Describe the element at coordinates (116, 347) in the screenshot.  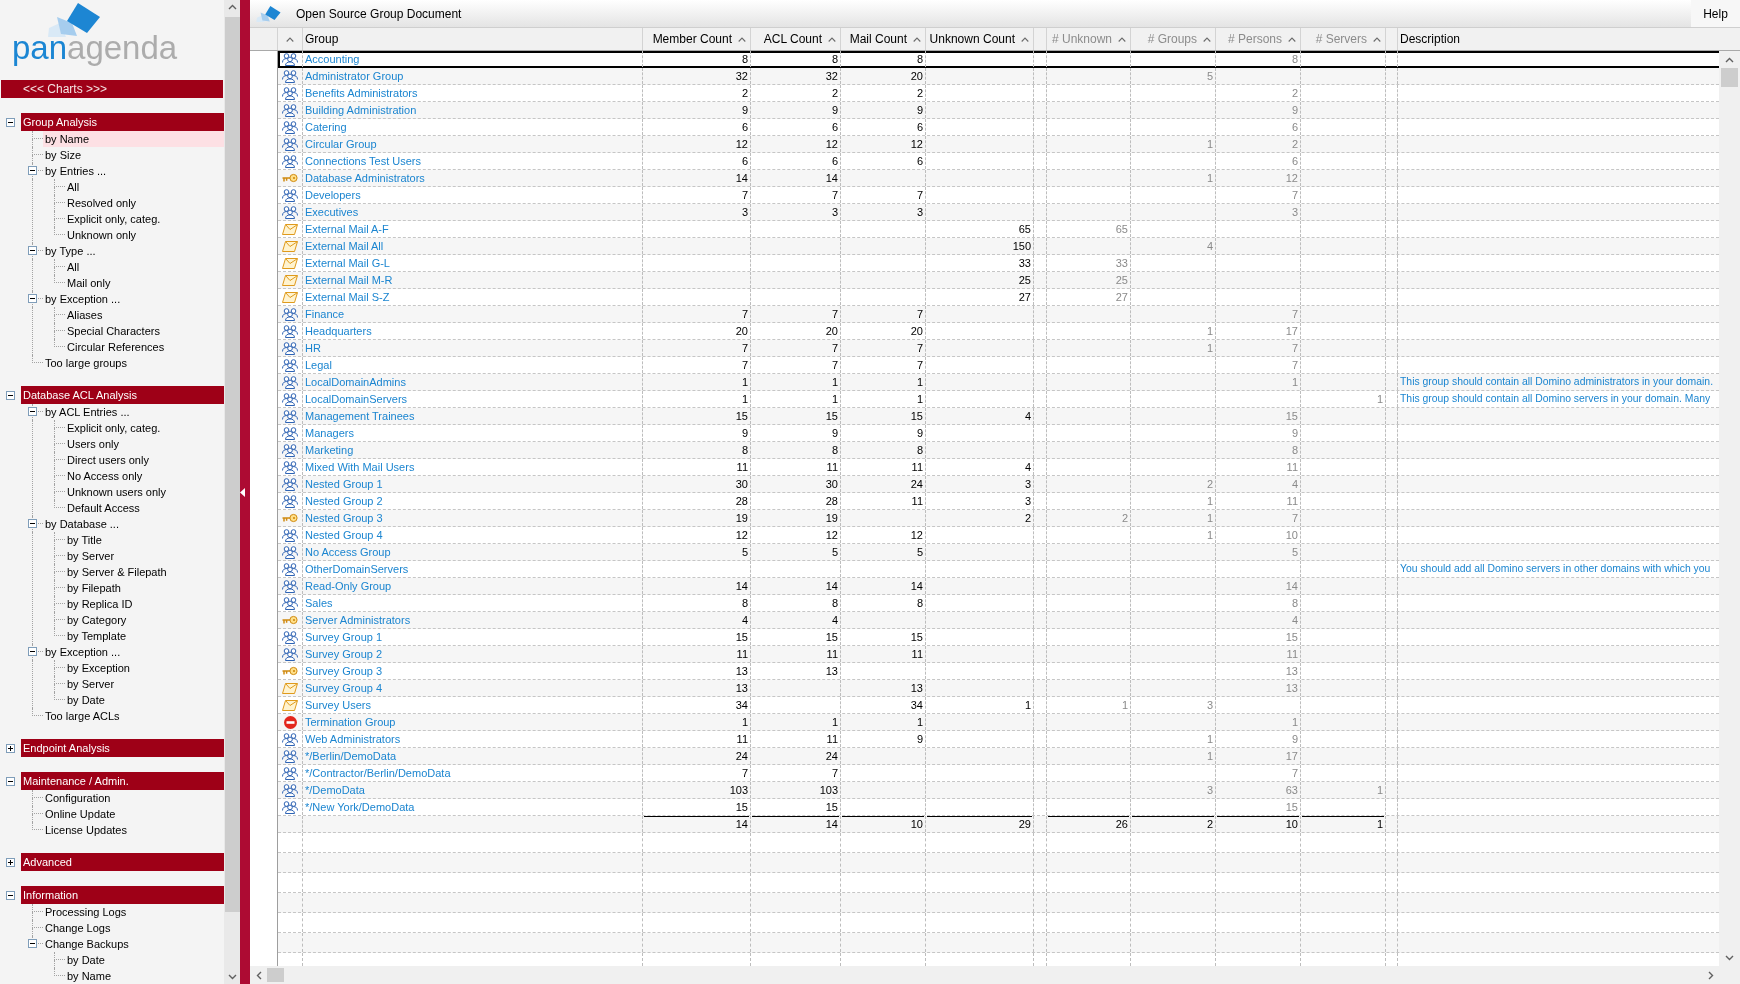
I see `tree-item: Circular References` at that location.